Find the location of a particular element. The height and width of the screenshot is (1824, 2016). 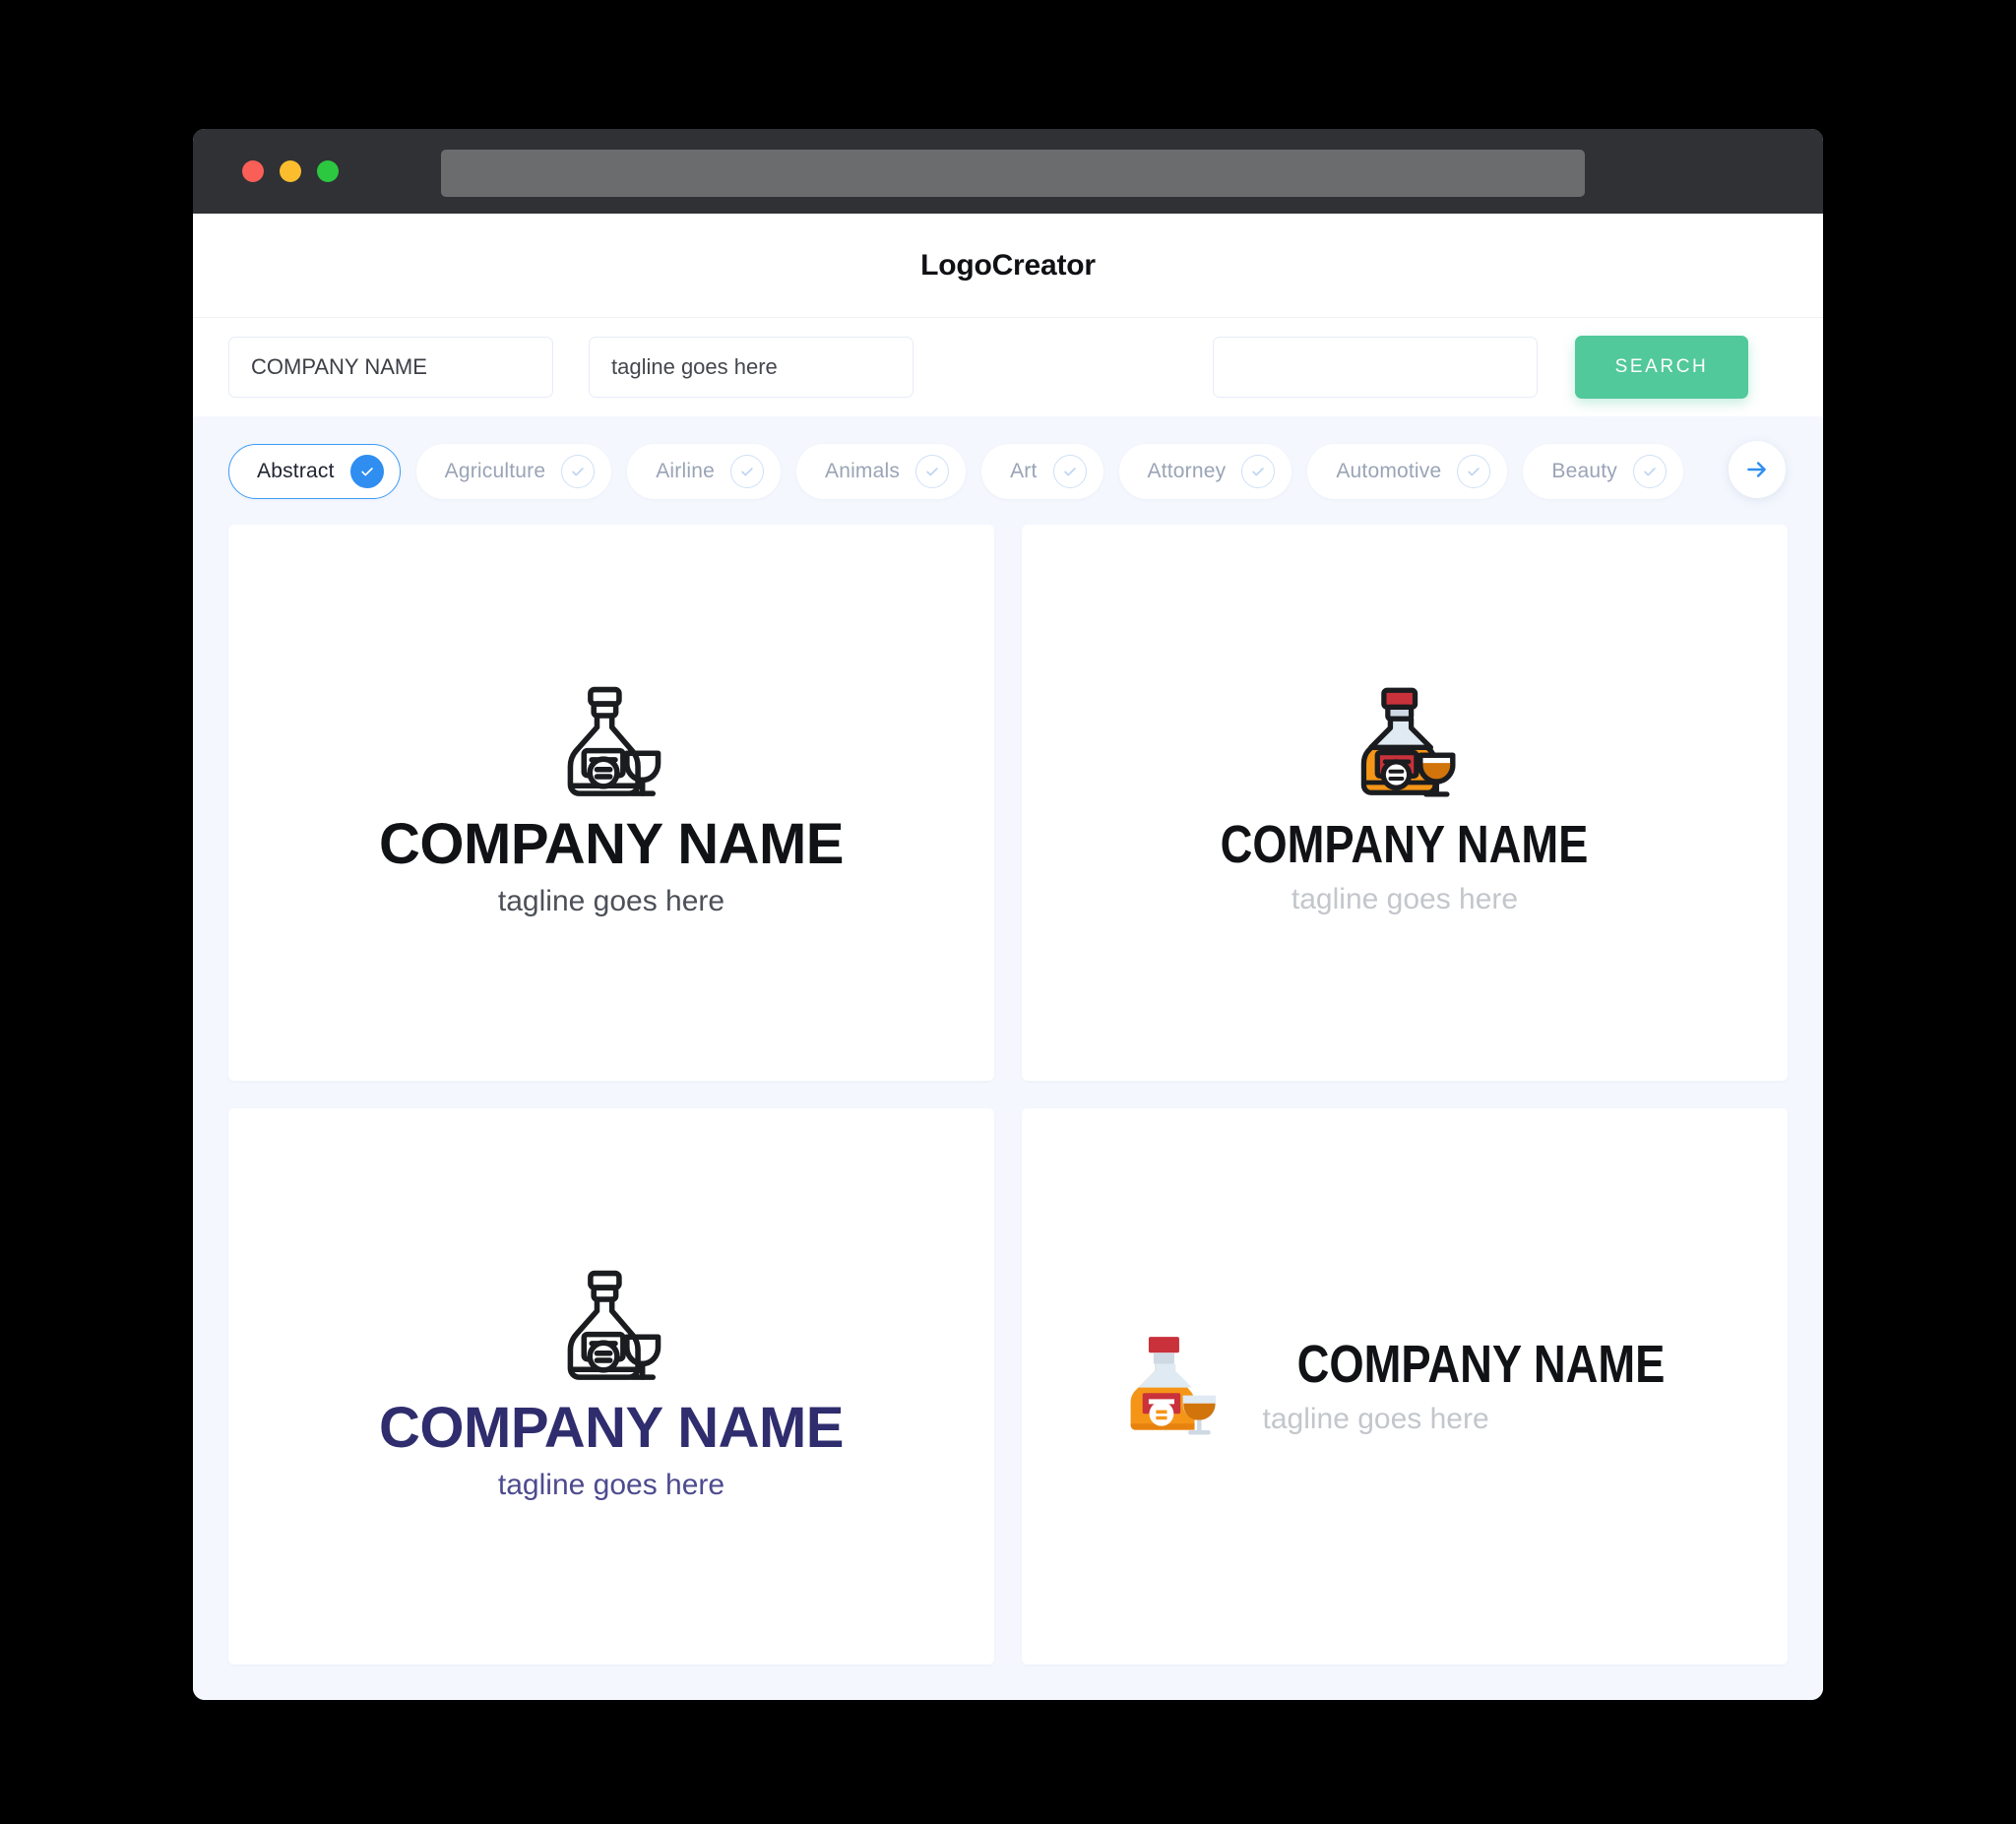

category-chip-label: Art is located at coordinates (1024, 471).